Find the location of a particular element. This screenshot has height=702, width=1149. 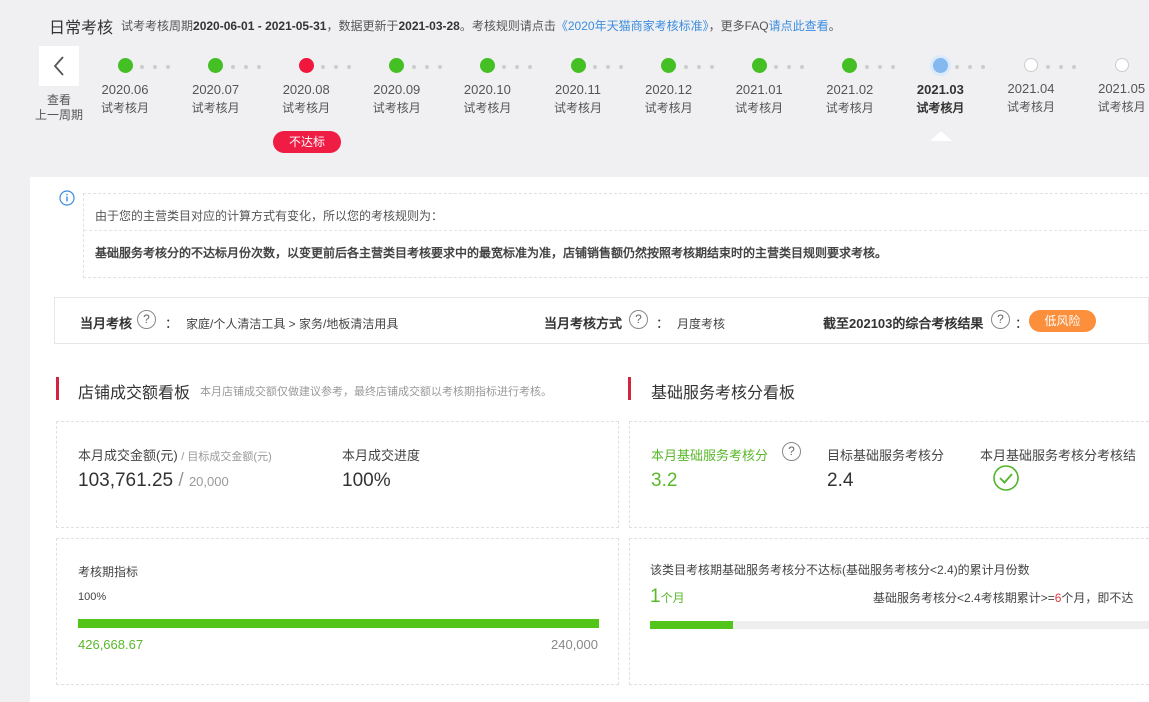

month-assessment-label: 当月考核 is located at coordinates (106, 323).